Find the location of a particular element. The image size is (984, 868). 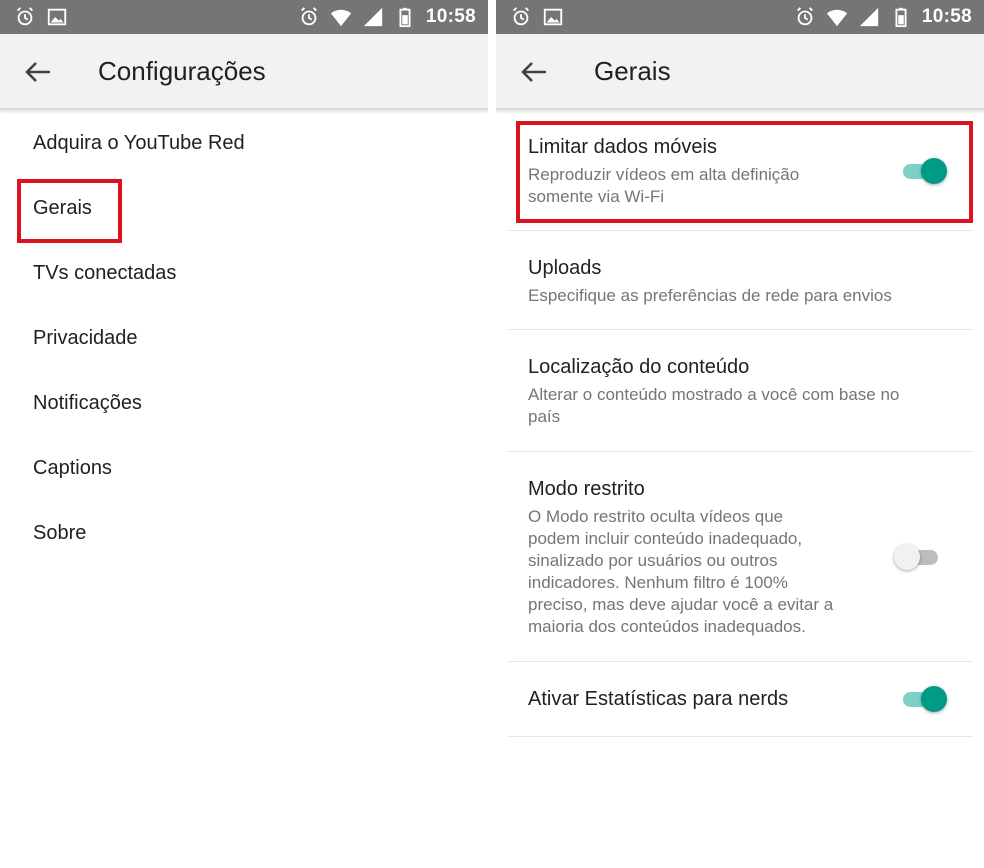

setting-estatisticas-nerds: Ativar Estatísticas para nerds is located at coordinates (740, 699).